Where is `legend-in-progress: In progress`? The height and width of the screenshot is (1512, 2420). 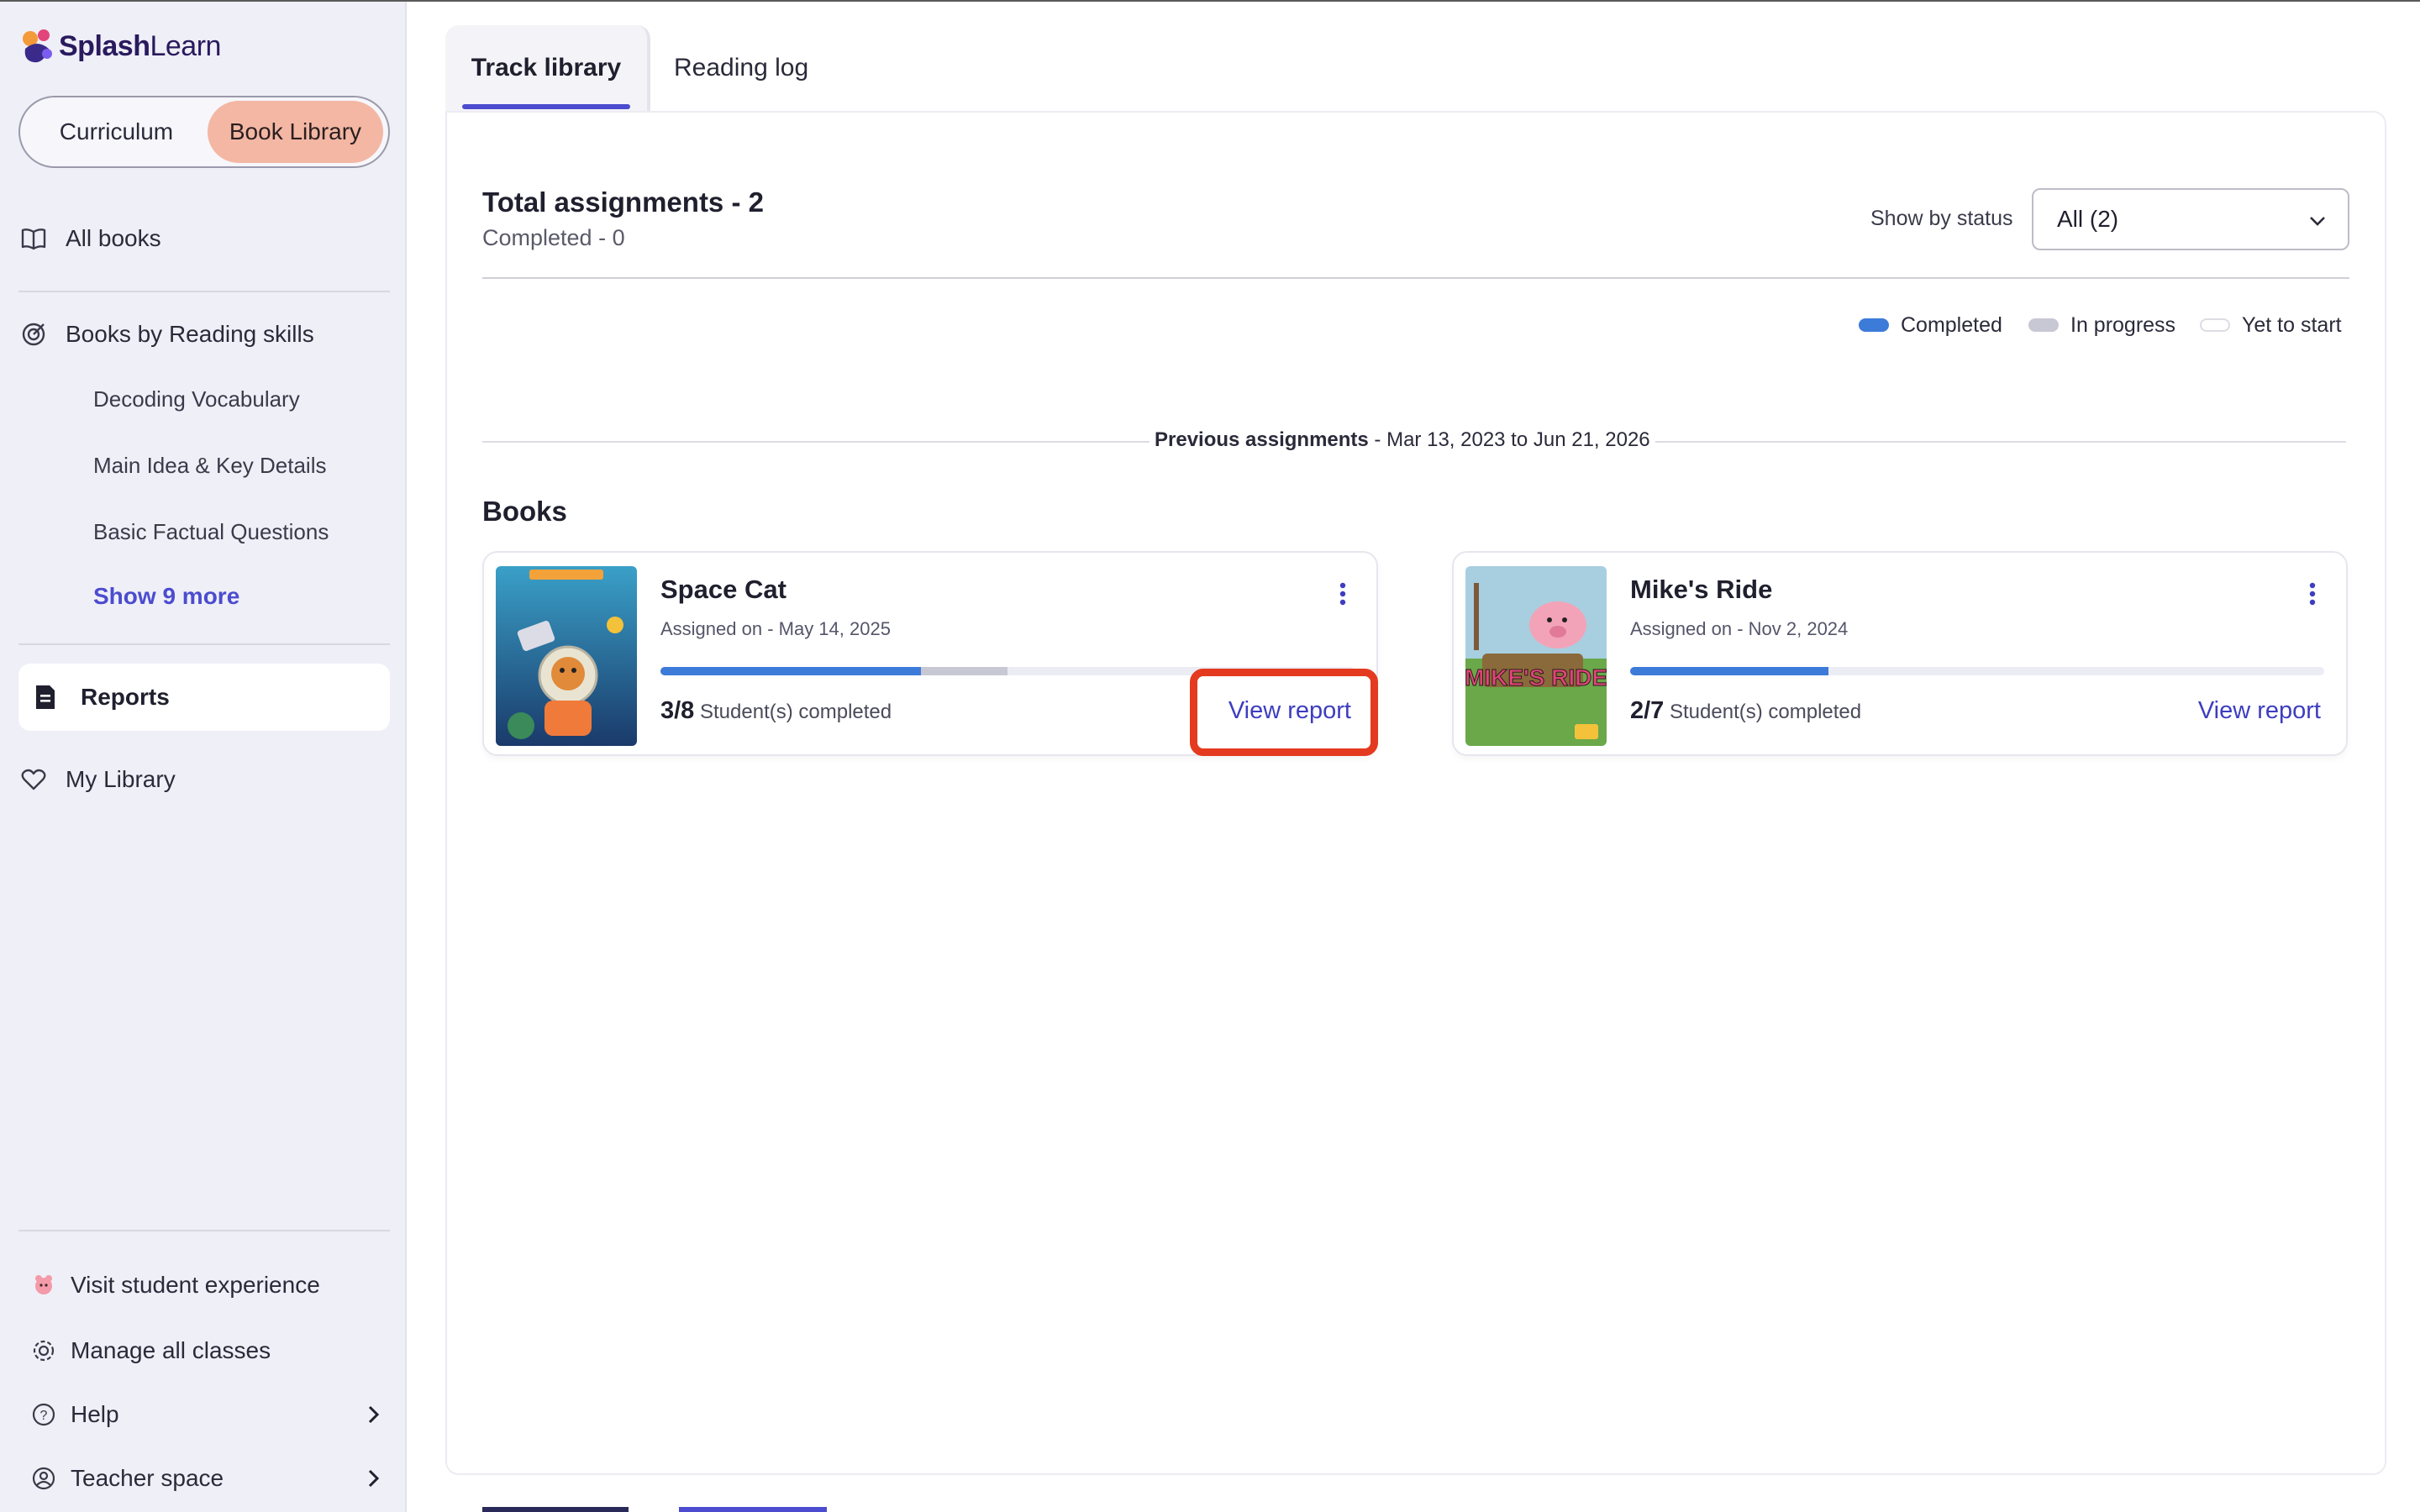 legend-in-progress: In progress is located at coordinates (2101, 325).